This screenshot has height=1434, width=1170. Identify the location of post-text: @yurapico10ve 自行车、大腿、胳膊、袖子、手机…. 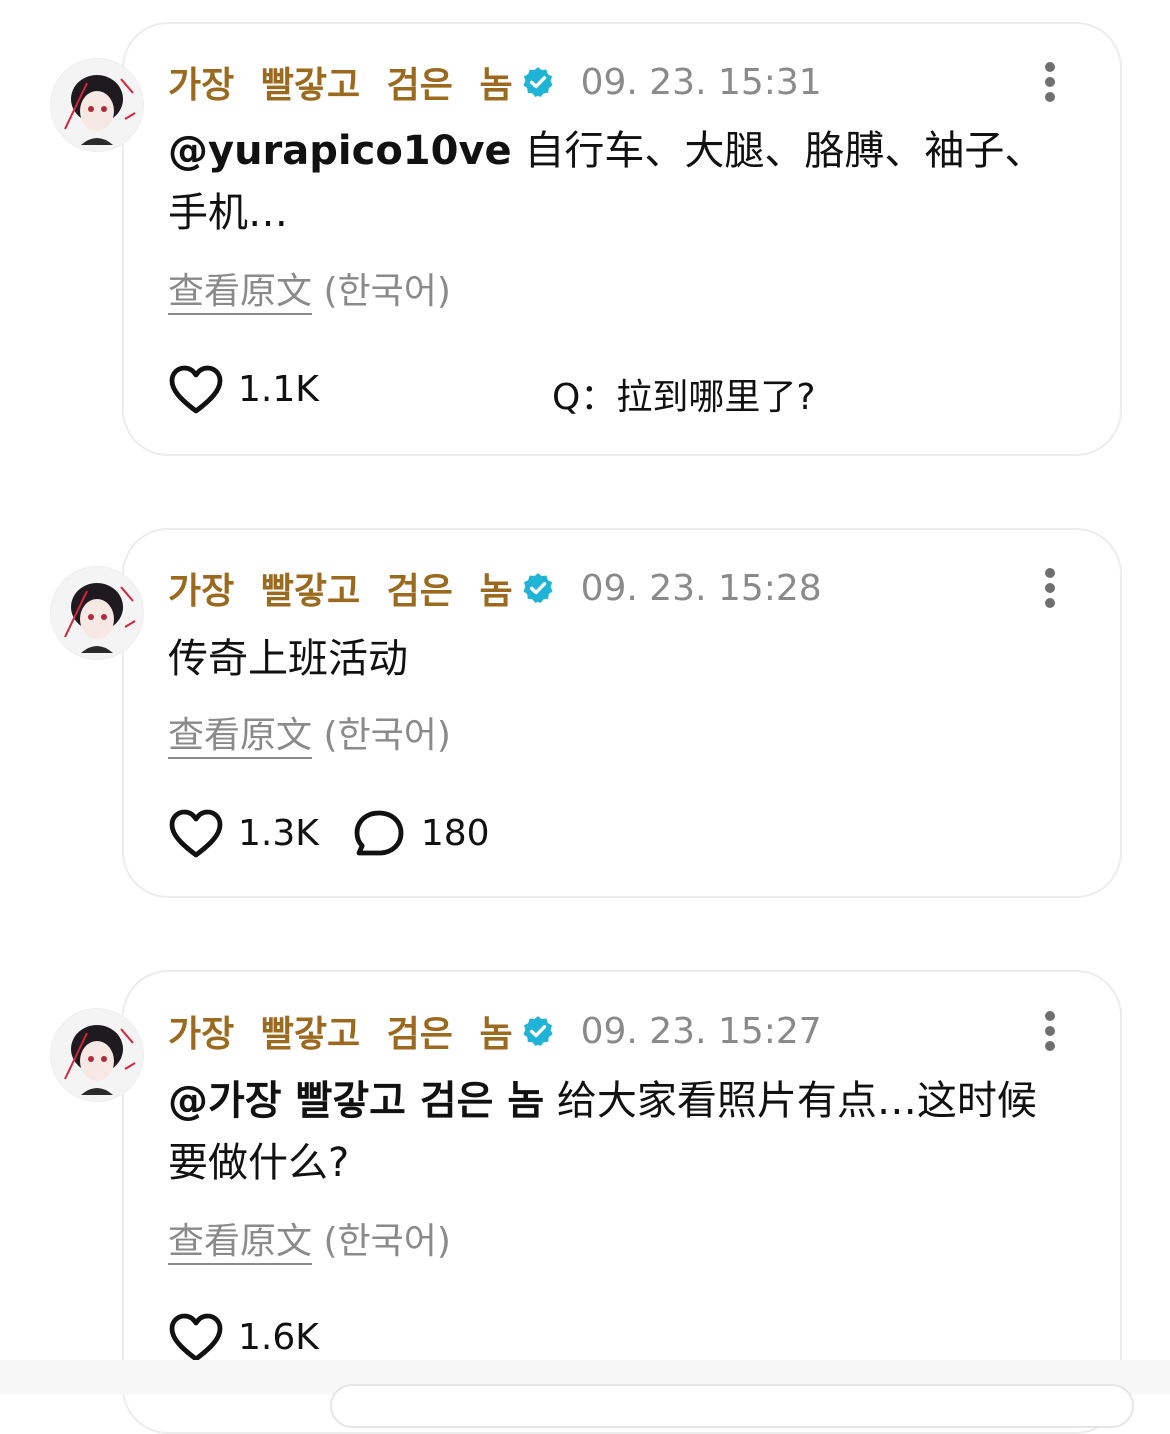
(608, 182).